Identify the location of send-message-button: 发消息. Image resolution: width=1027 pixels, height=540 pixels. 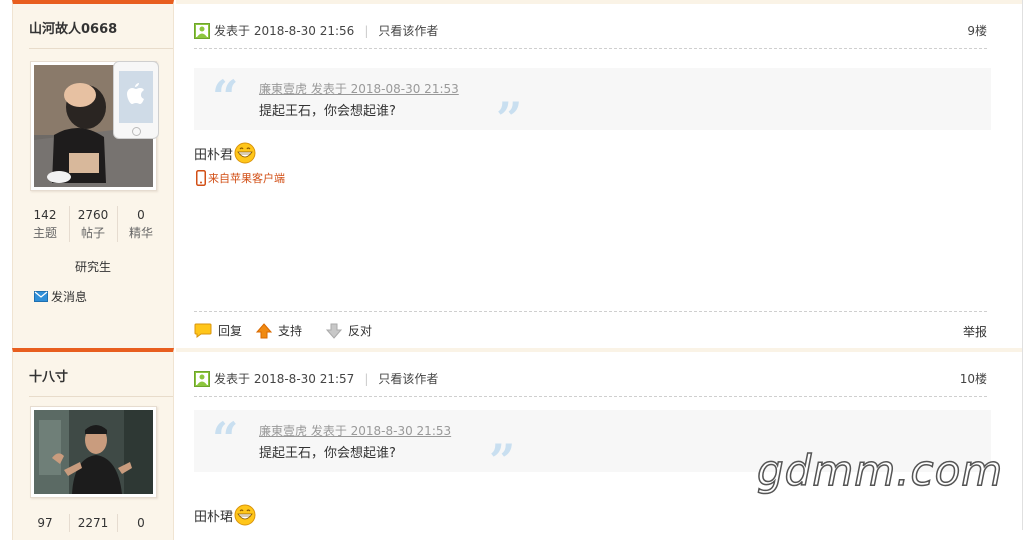
(60, 296).